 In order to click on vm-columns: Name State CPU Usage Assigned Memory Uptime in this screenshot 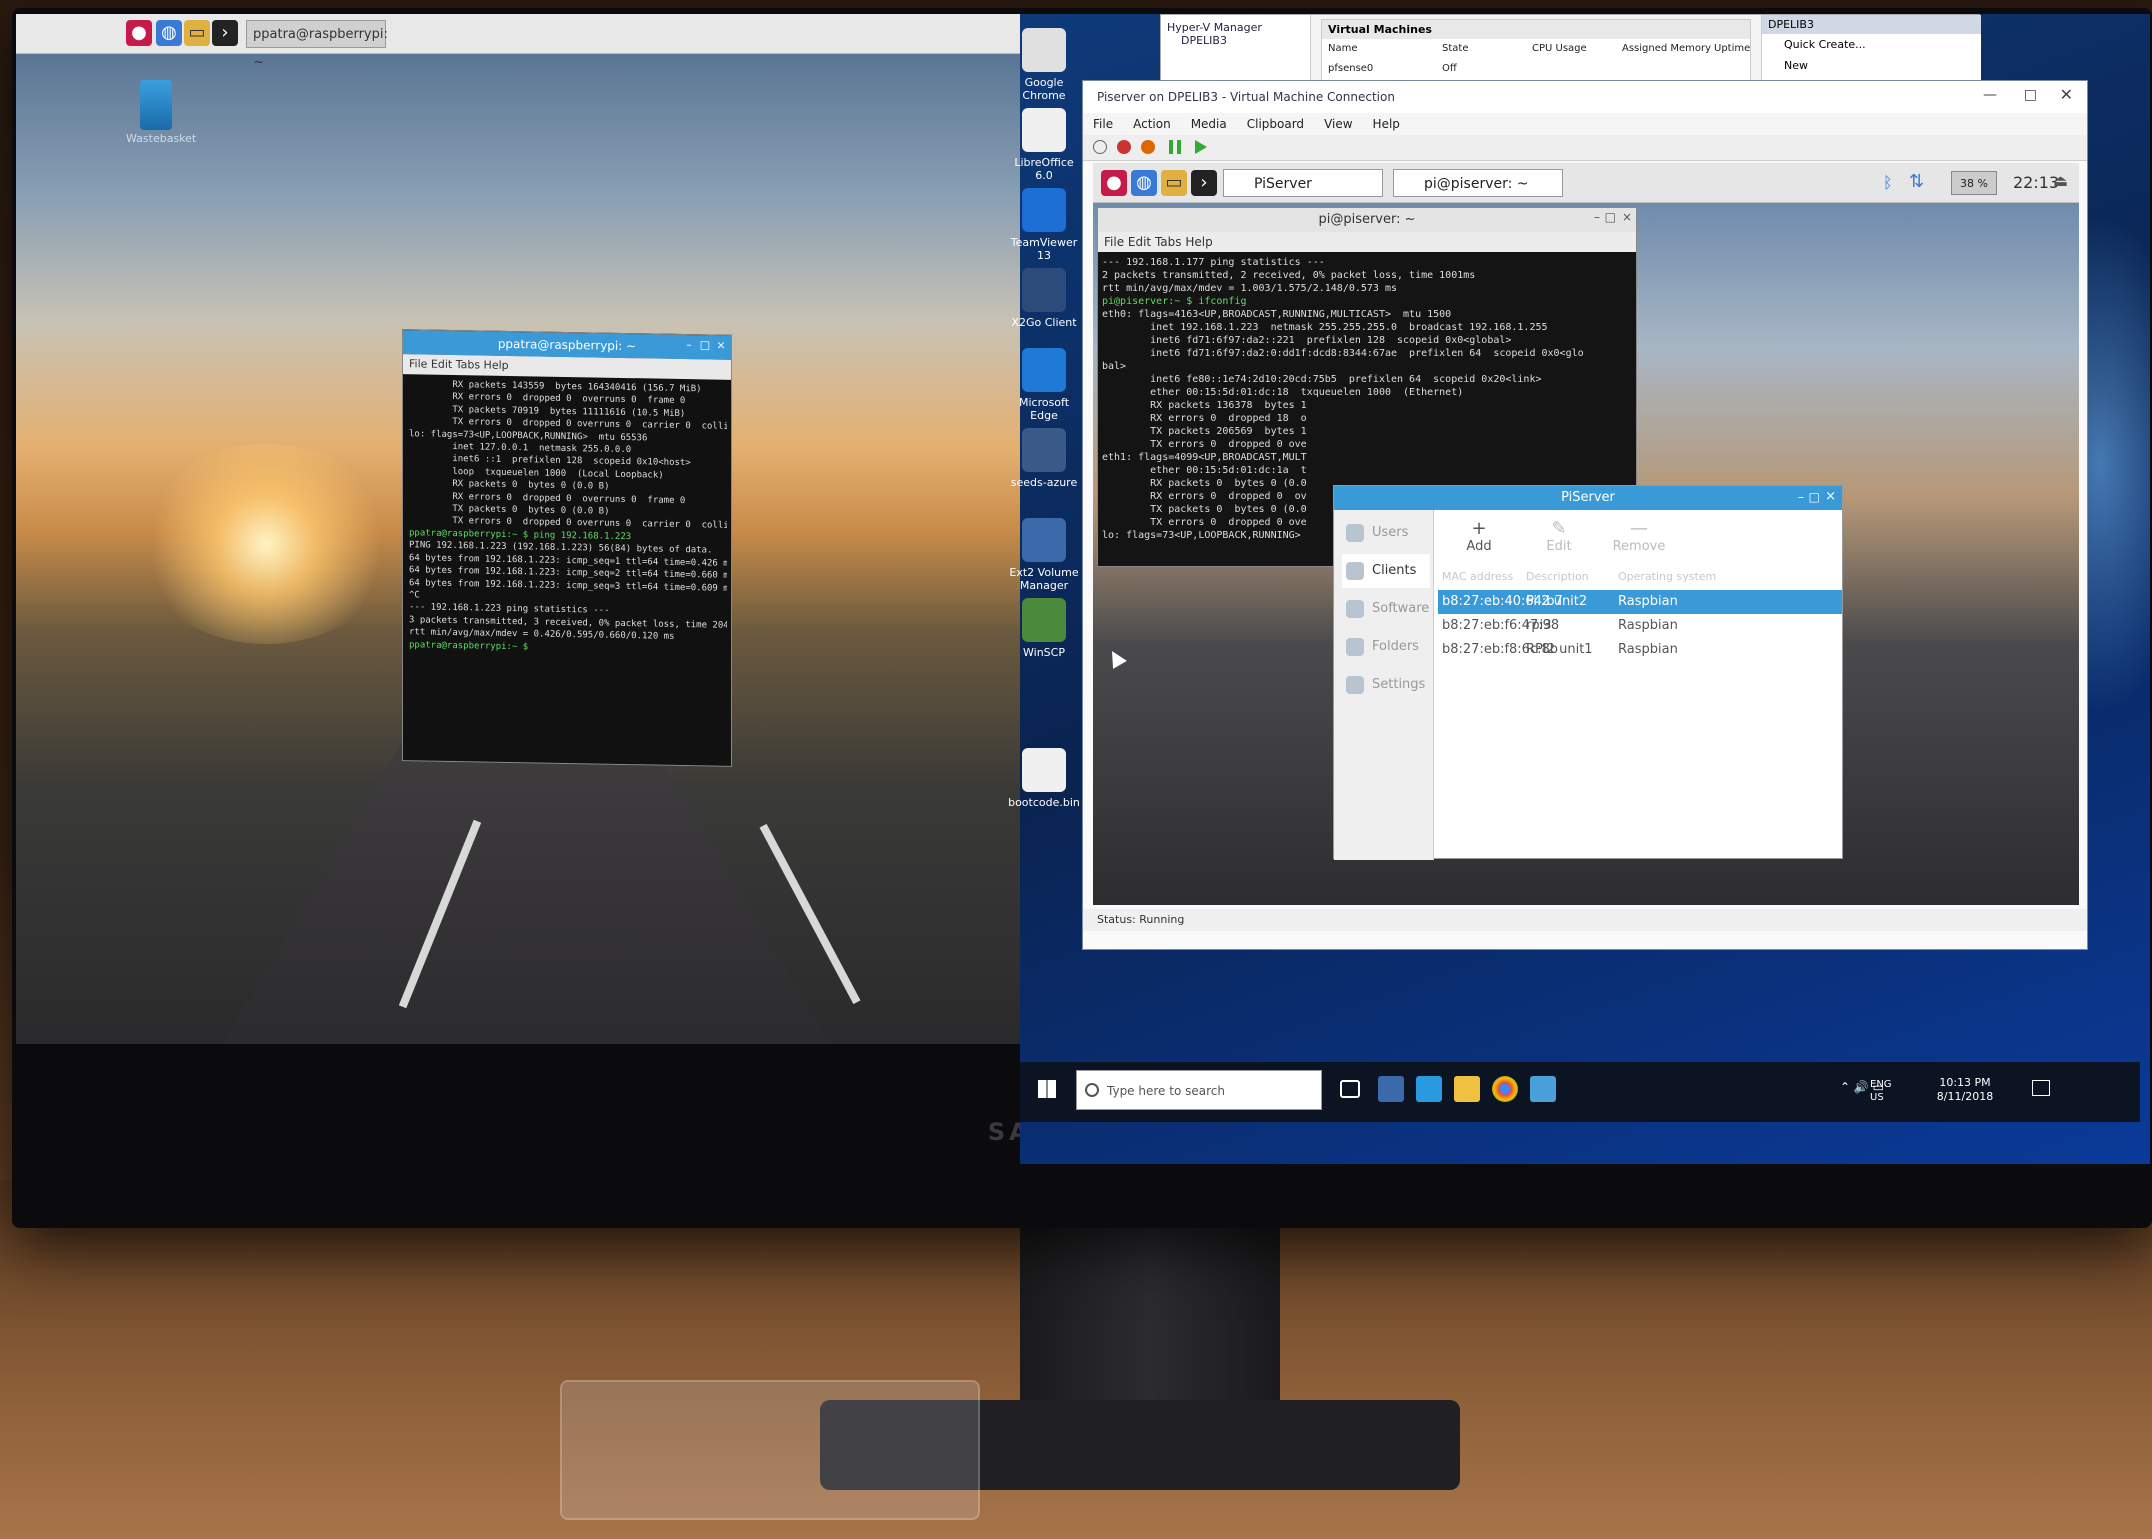, I will do `click(1536, 50)`.